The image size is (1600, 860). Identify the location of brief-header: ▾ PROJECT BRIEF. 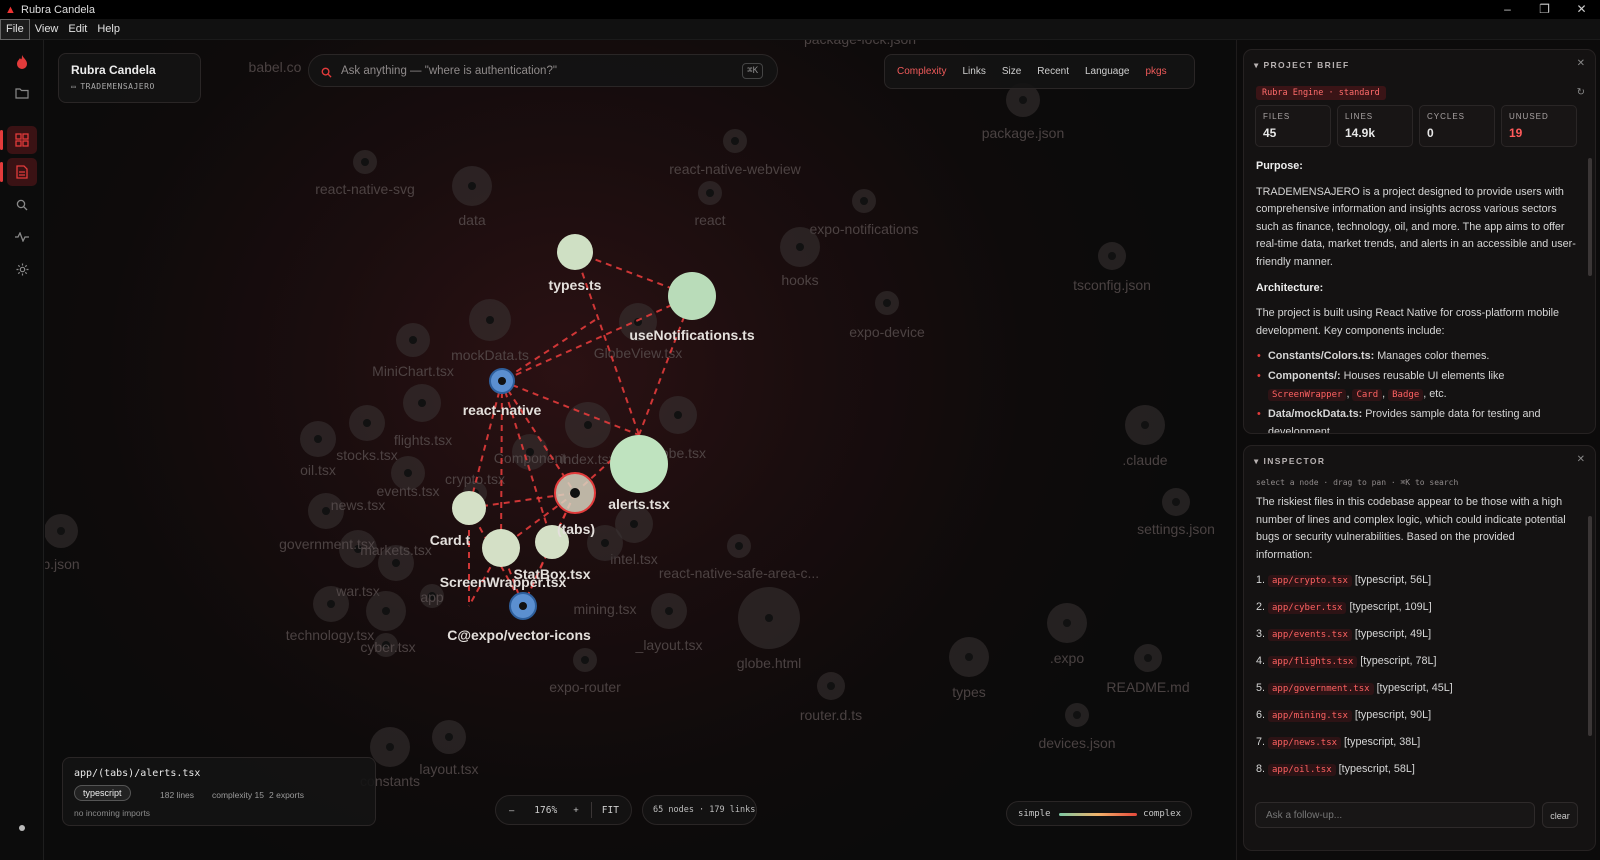
(1302, 65).